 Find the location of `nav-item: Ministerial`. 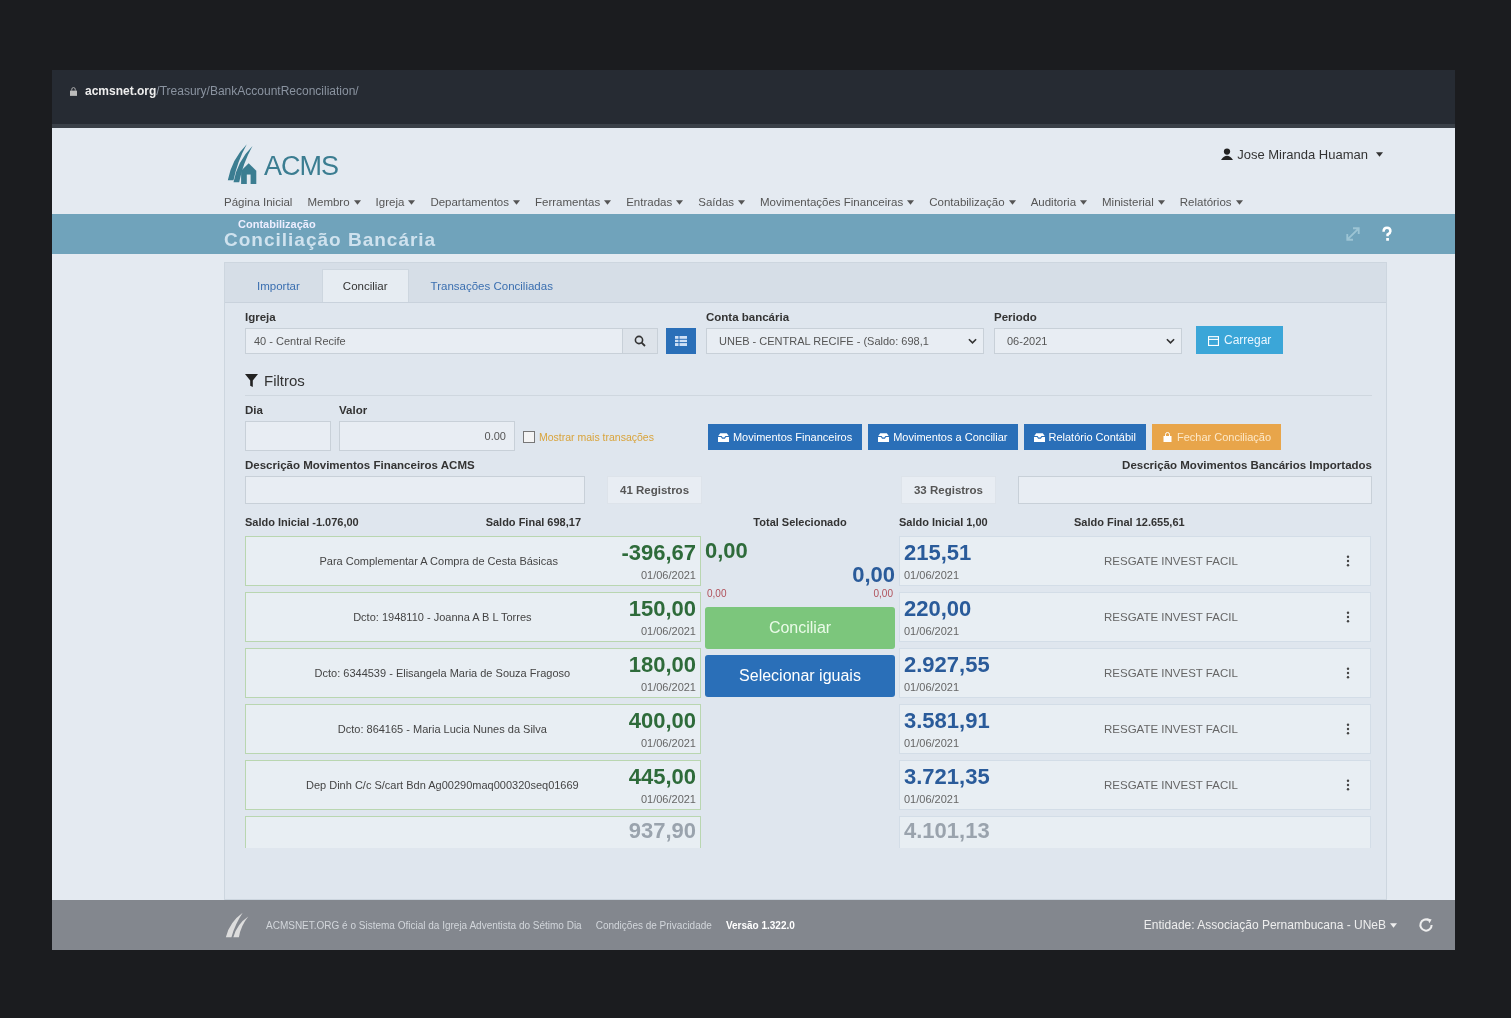

nav-item: Ministerial is located at coordinates (1133, 202).